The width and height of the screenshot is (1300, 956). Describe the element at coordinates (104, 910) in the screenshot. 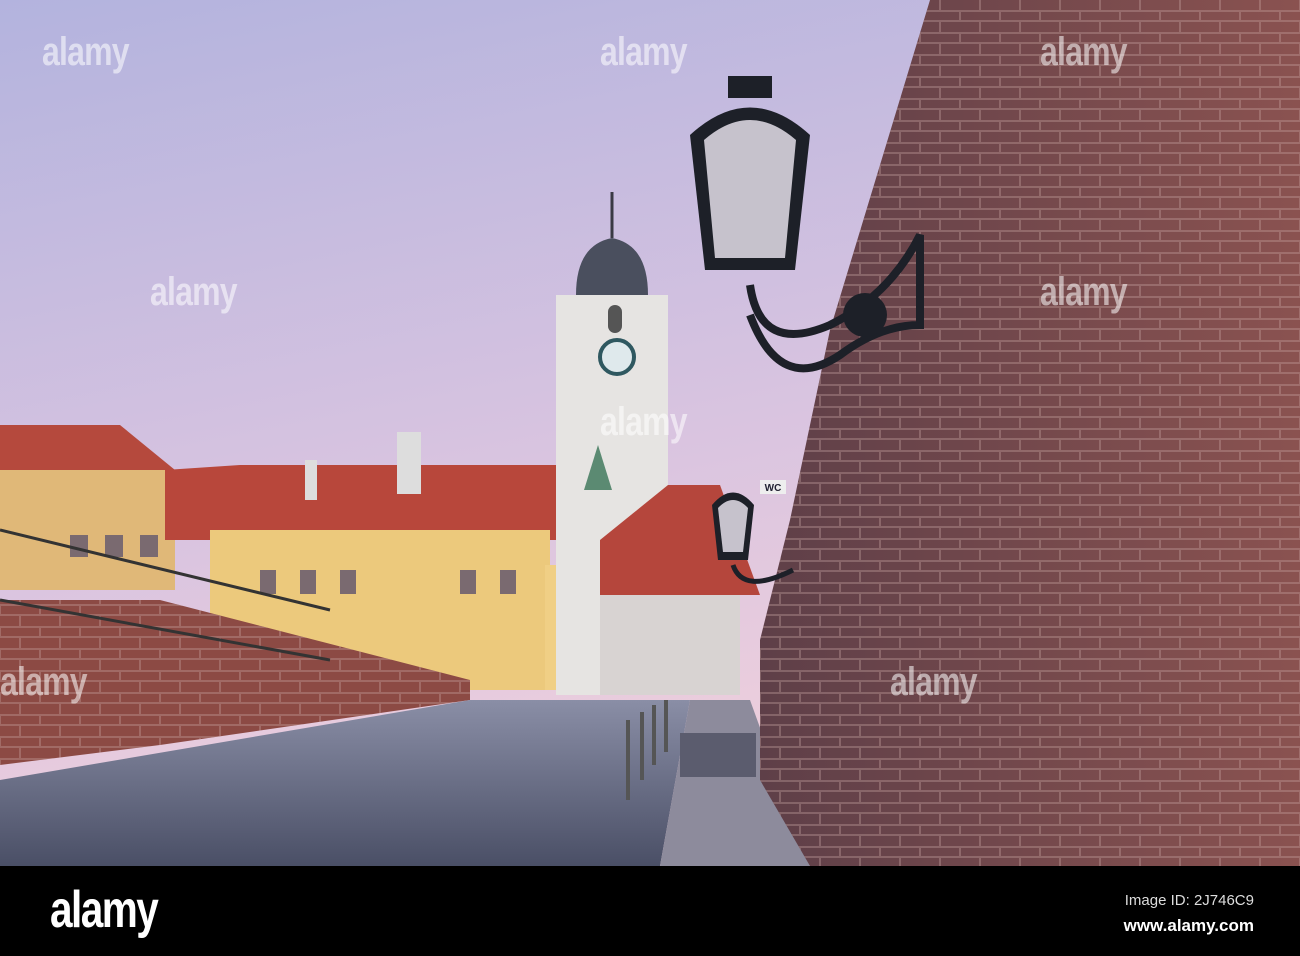

I see `alamy-logo: alamy` at that location.